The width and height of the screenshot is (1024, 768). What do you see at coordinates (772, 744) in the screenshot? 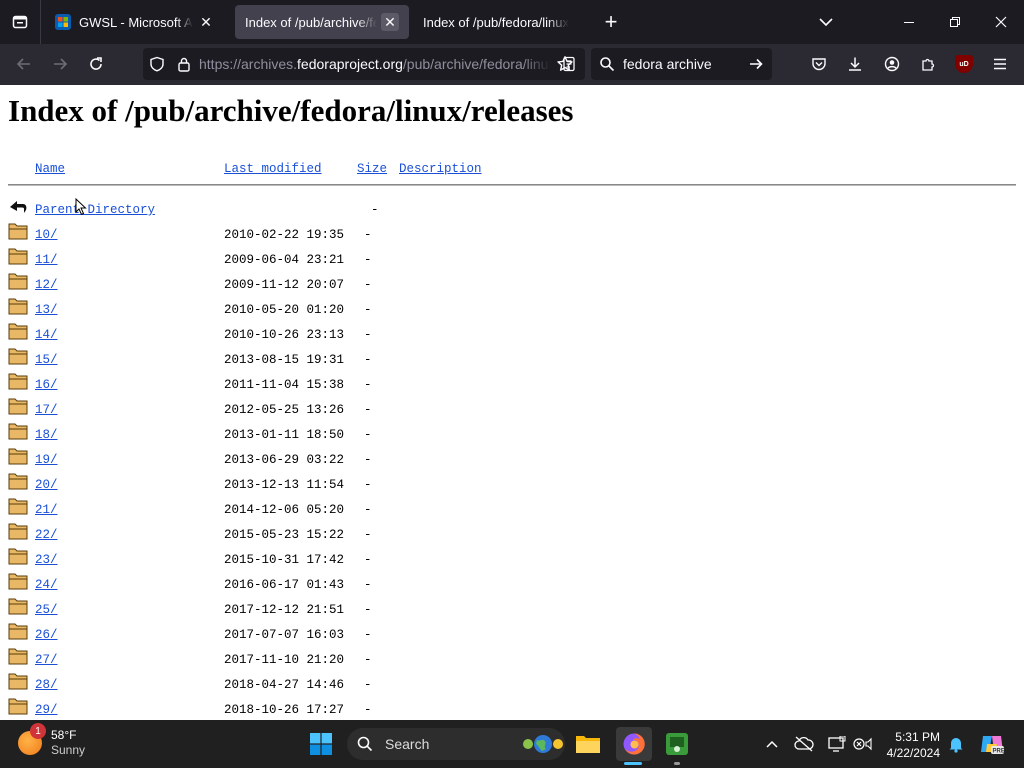
I see `show-hidden-icons-button` at bounding box center [772, 744].